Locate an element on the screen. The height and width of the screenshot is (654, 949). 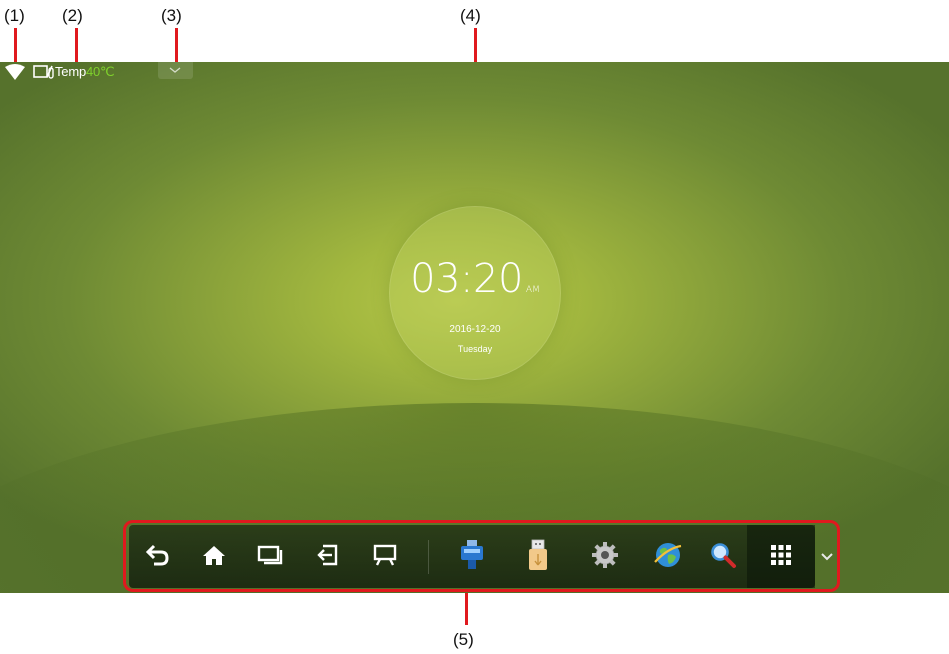
recent-windows-button is located at coordinates (271, 555).